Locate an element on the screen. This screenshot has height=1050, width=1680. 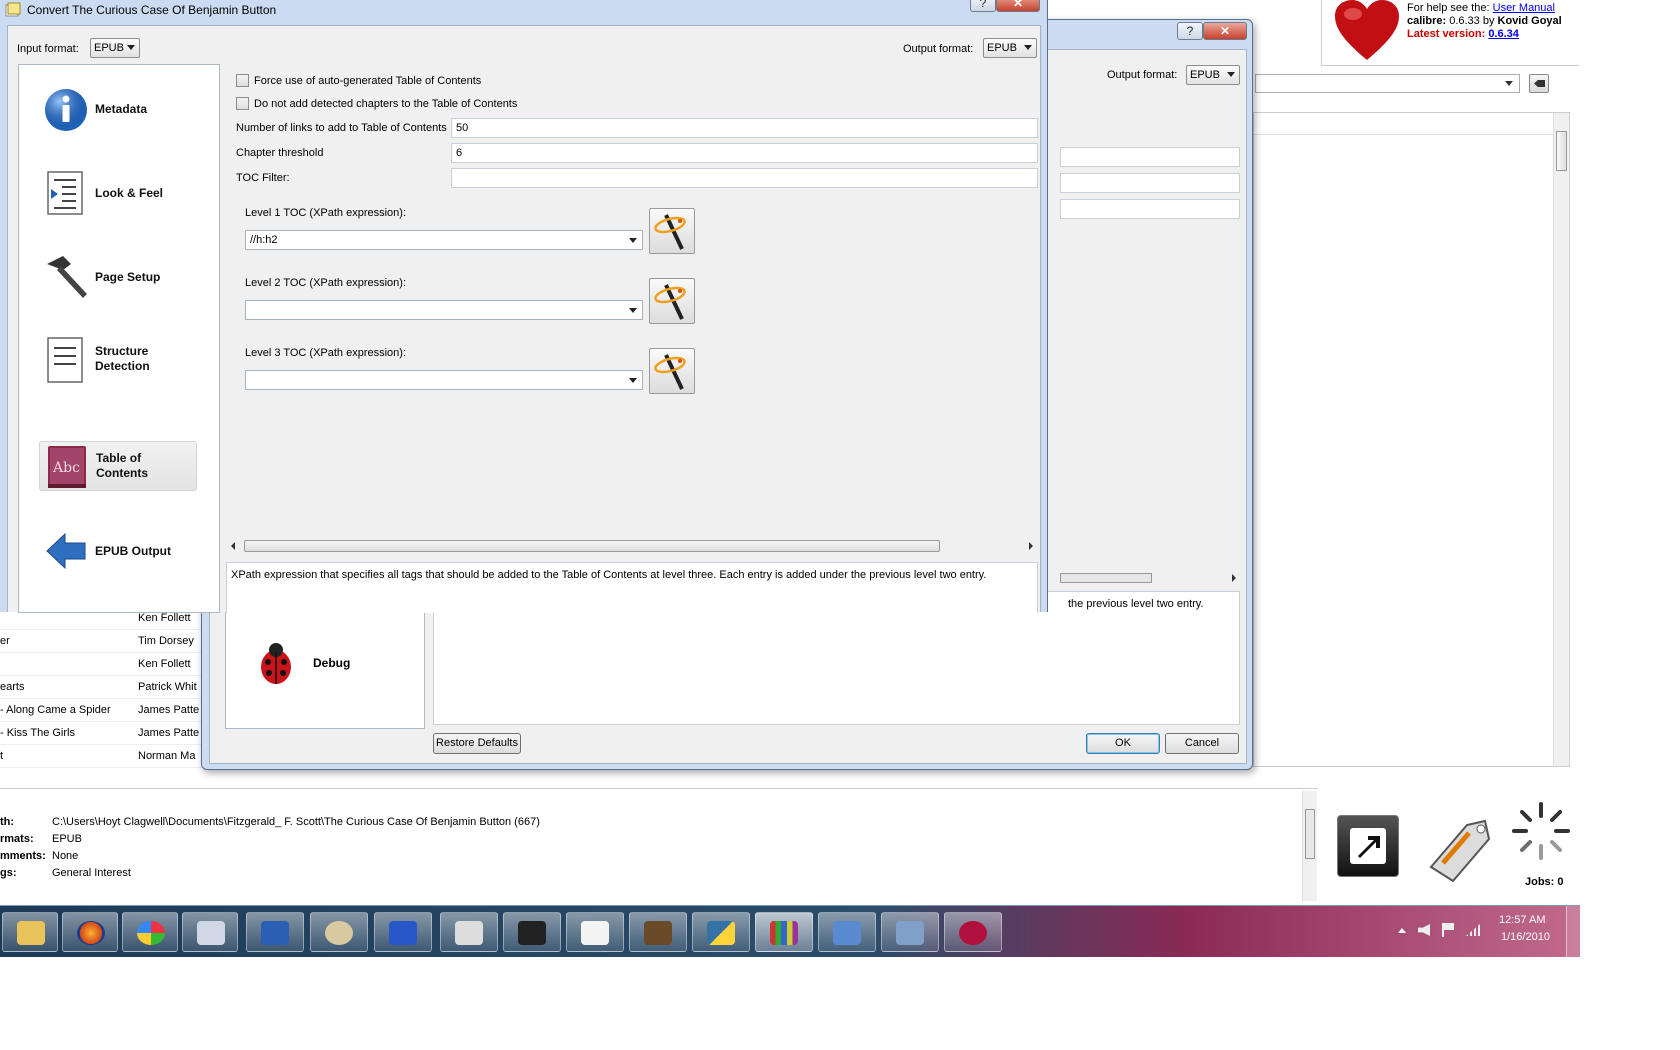
windows-orb-icon is located at coordinates (151, 933).